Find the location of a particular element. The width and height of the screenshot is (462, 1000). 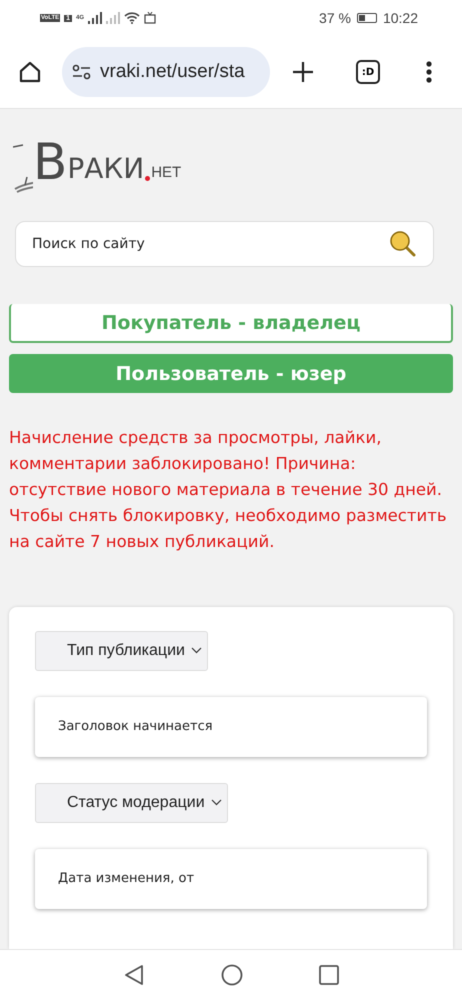

clock-time: 10:22 is located at coordinates (400, 18).